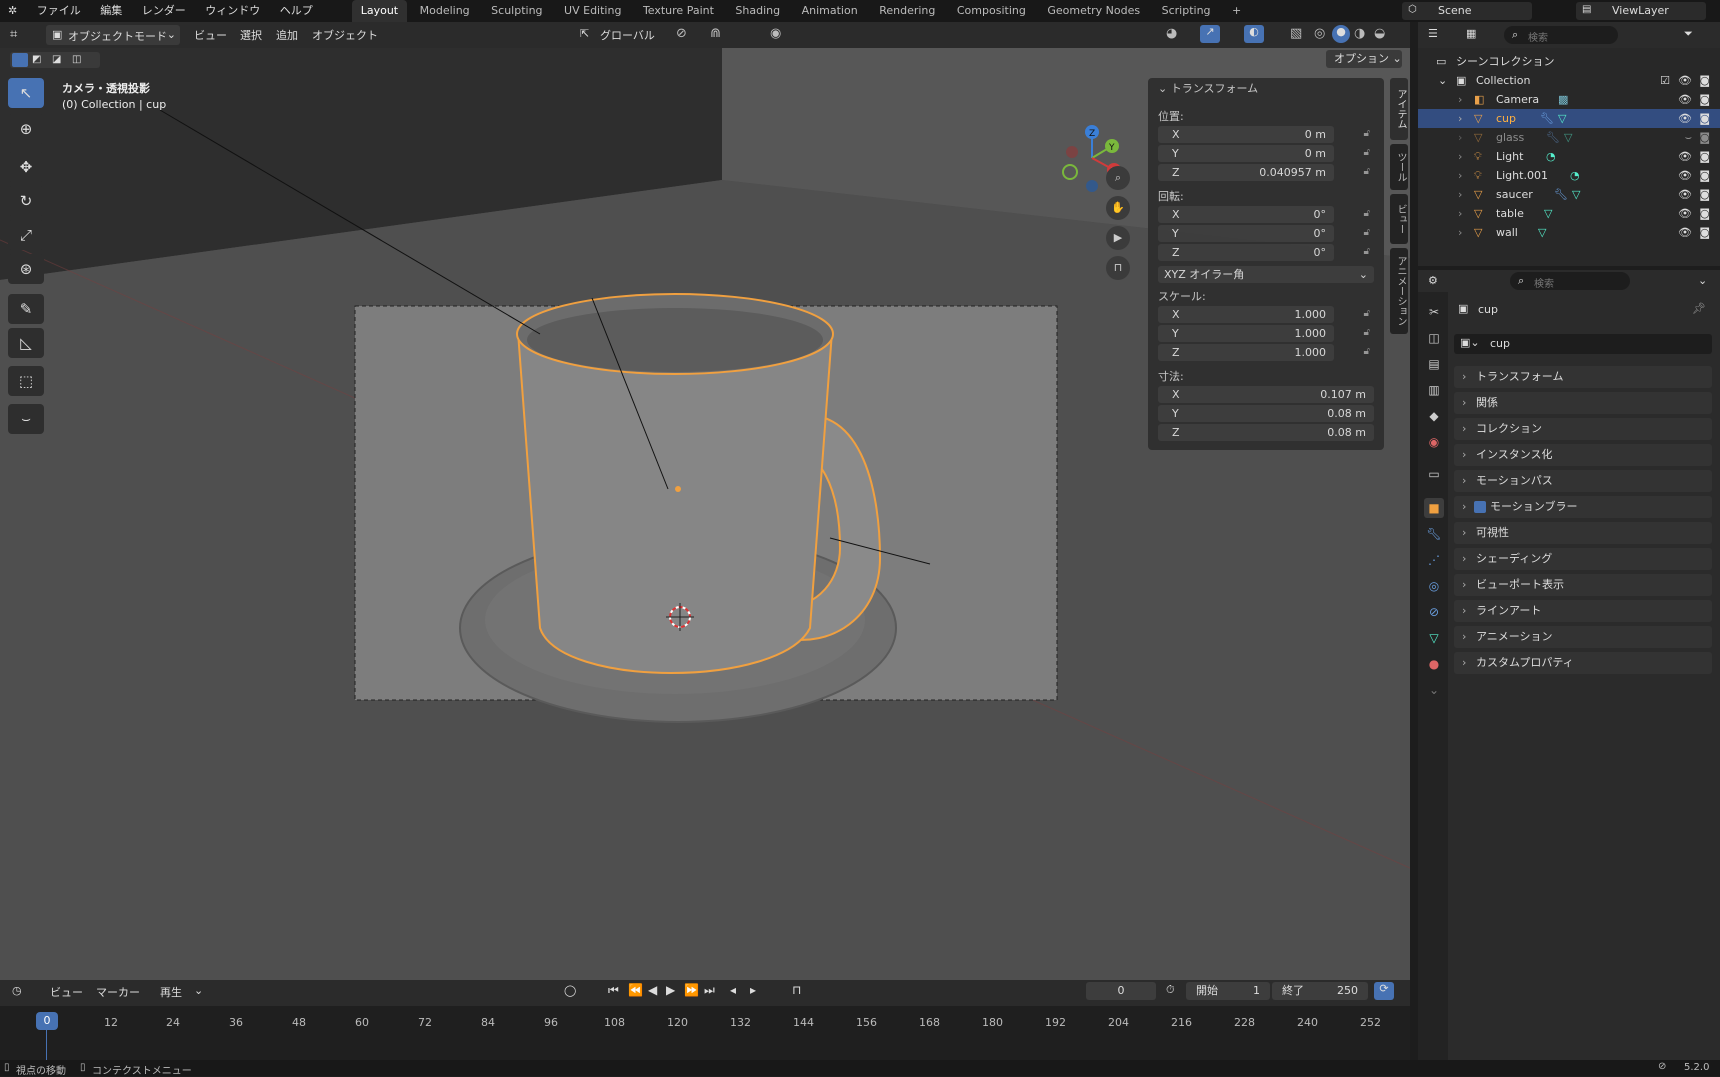 The width and height of the screenshot is (1720, 1077). What do you see at coordinates (1236, 11) in the screenshot?
I see `add-workspace-icon: +` at bounding box center [1236, 11].